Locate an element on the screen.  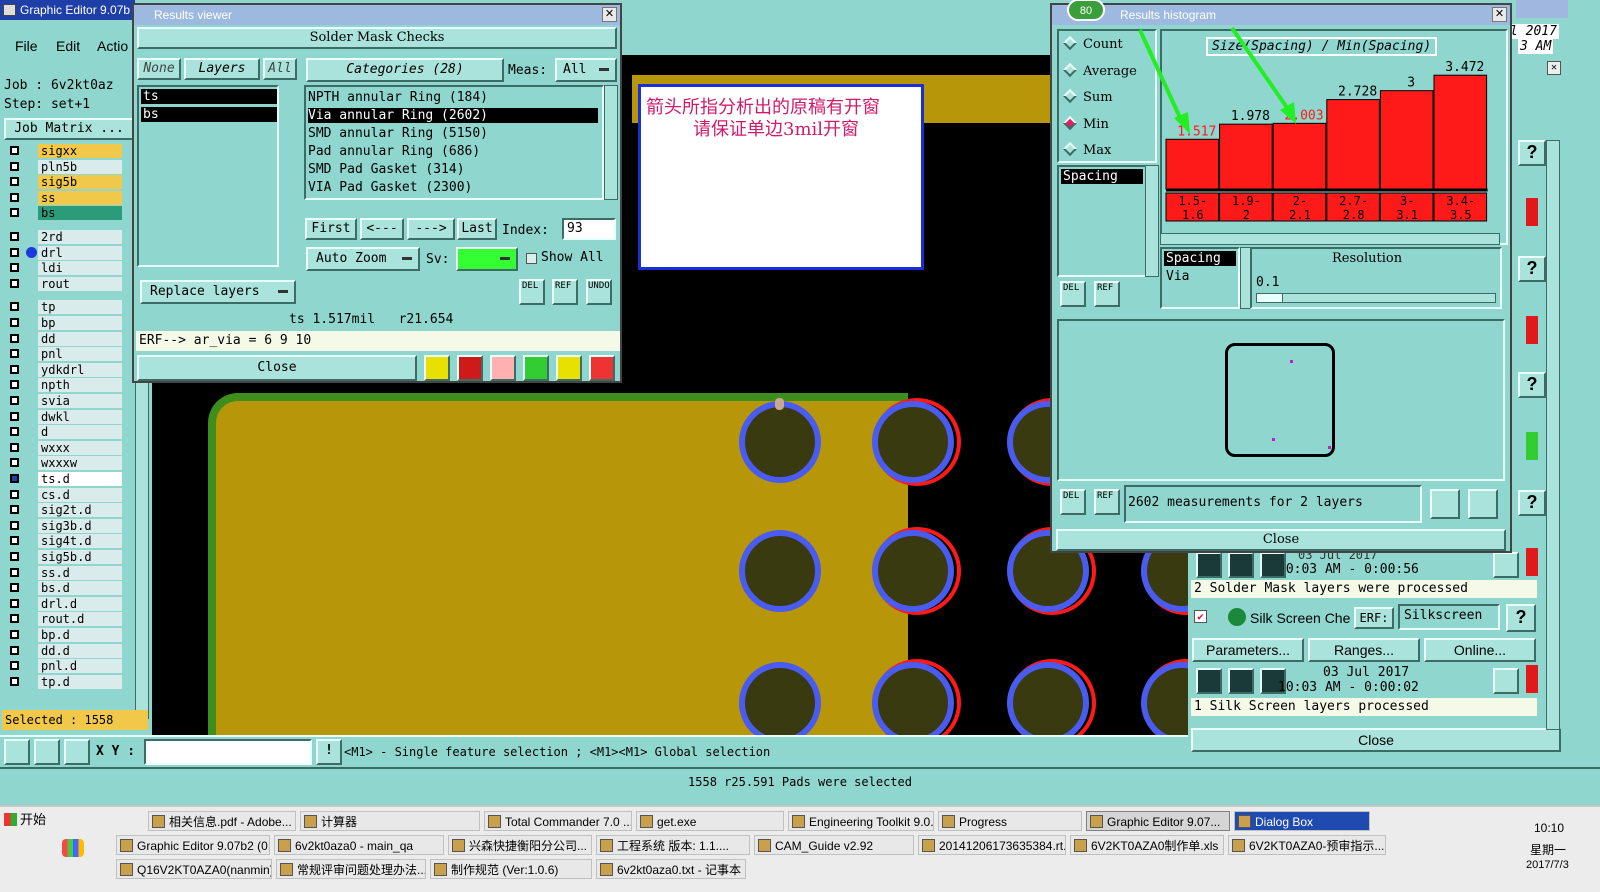
layer-row: dd.d is located at coordinates (65, 650).